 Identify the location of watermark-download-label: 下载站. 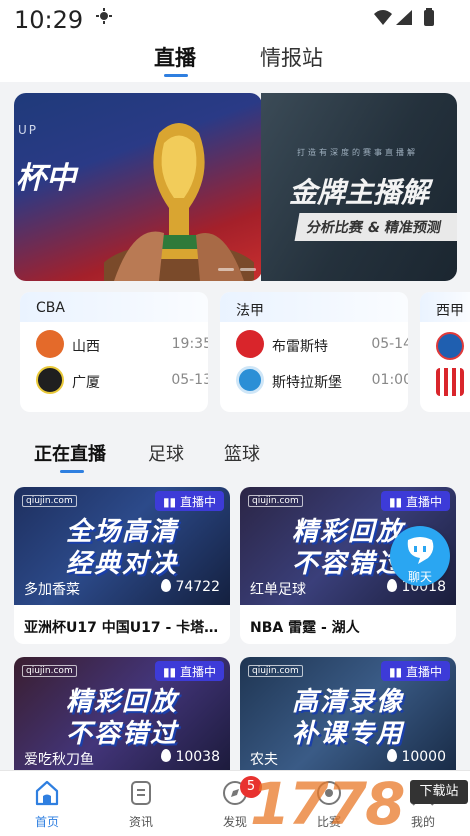
(439, 792).